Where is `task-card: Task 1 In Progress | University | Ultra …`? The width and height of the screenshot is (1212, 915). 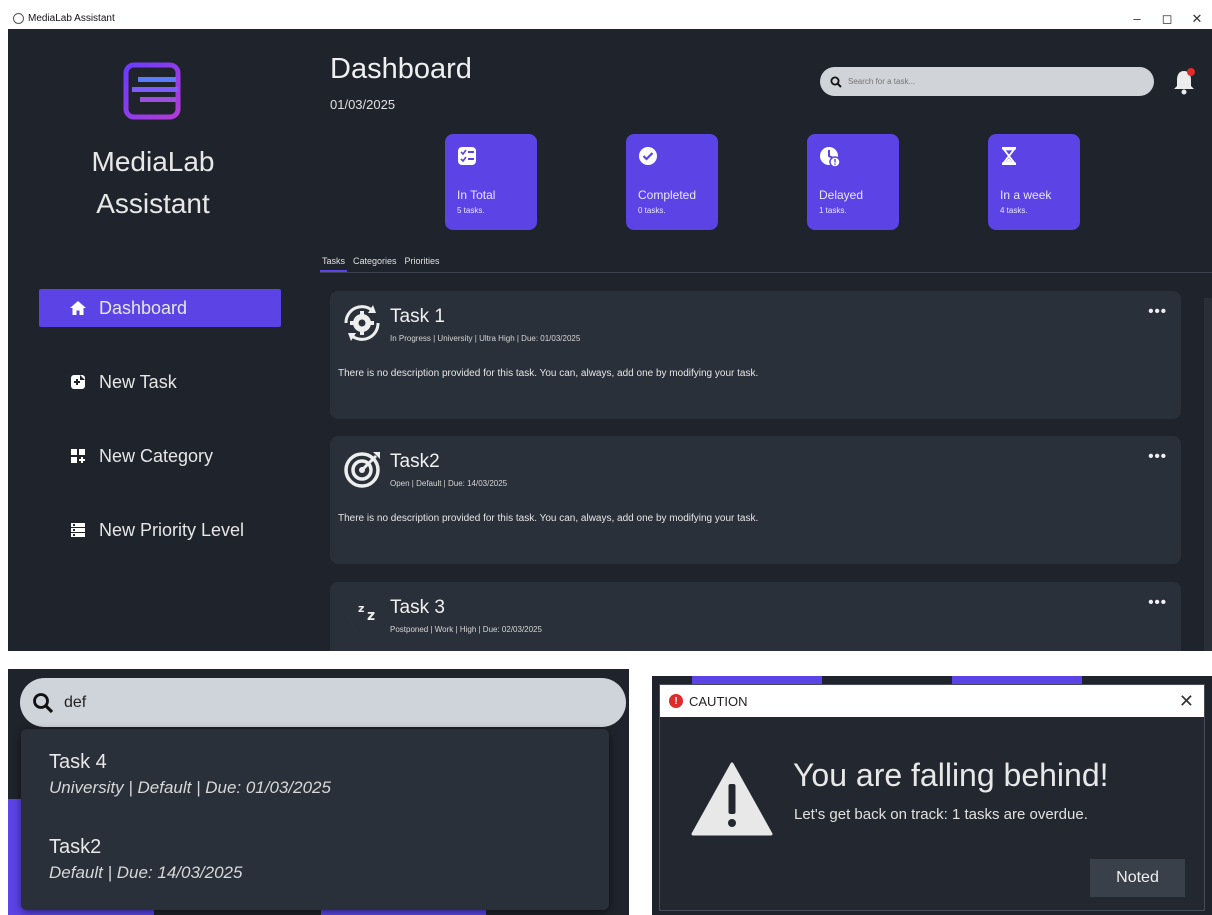 task-card: Task 1 In Progress | University | Ultra … is located at coordinates (755, 355).